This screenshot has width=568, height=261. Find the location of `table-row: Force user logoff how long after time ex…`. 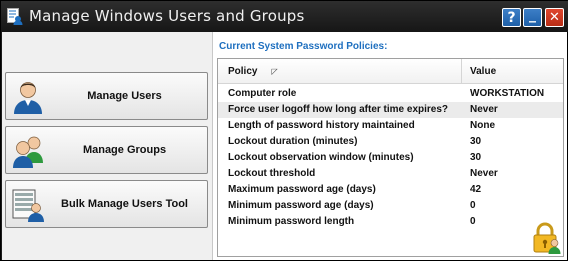

table-row: Force user logoff how long after time ex… is located at coordinates (390, 110).